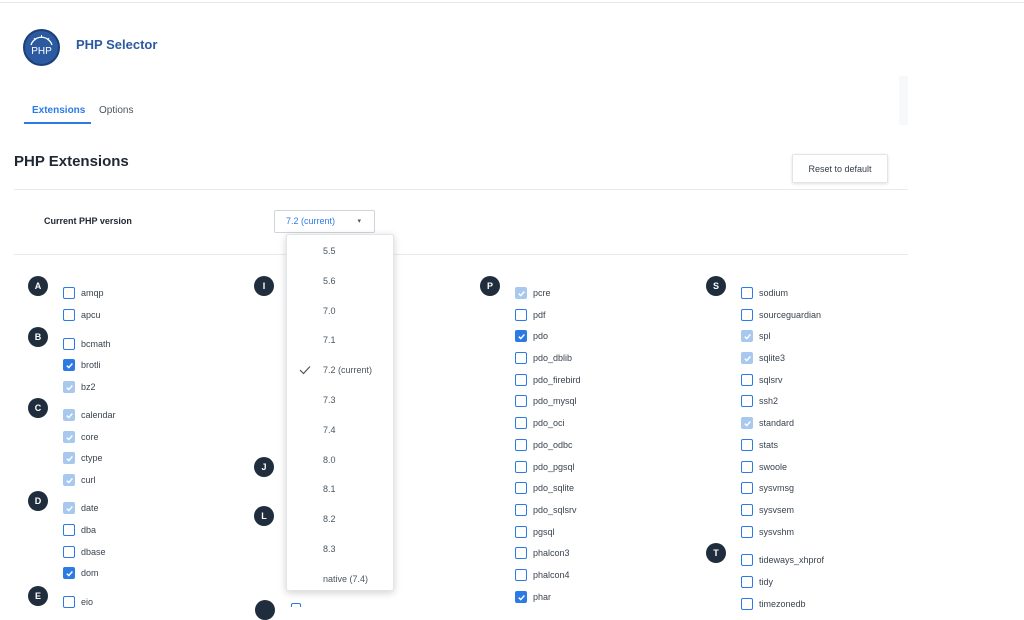  I want to click on version-option: 7.3, so click(341, 401).